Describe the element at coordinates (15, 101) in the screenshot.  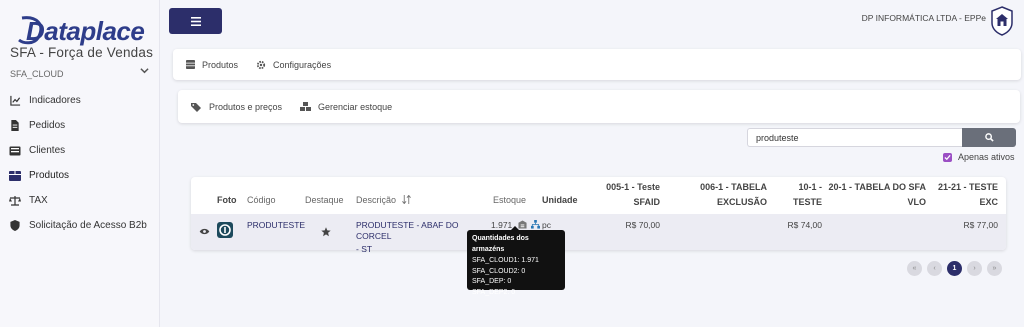
I see `chart-line-icon` at that location.